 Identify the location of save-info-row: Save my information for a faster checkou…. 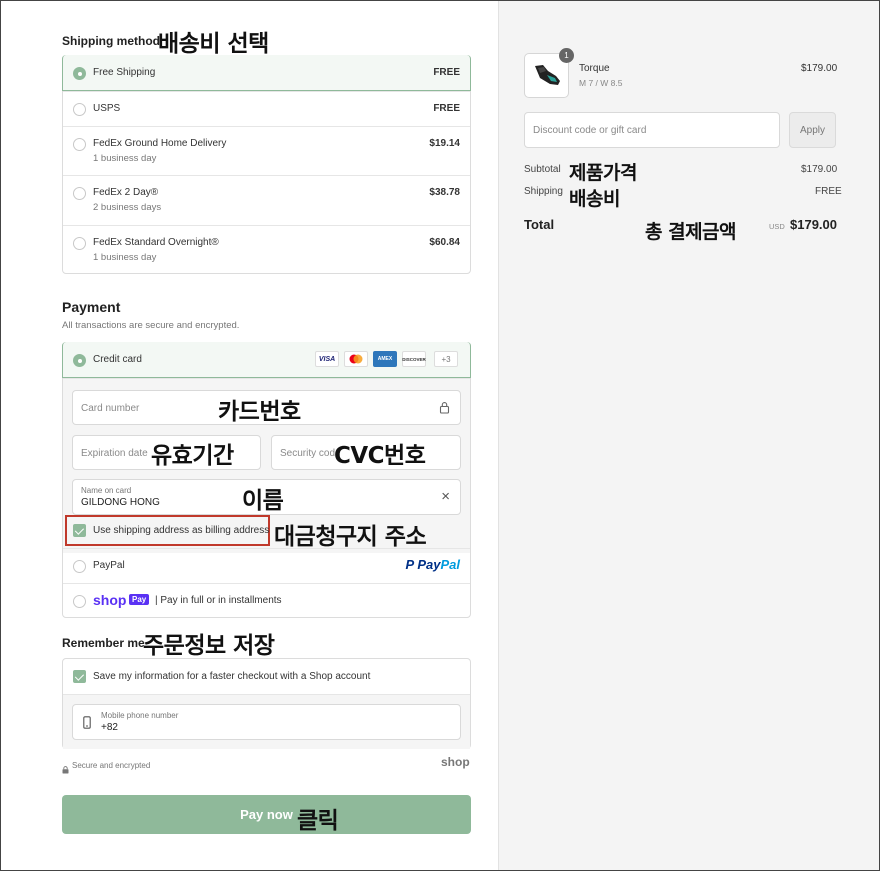
(266, 676).